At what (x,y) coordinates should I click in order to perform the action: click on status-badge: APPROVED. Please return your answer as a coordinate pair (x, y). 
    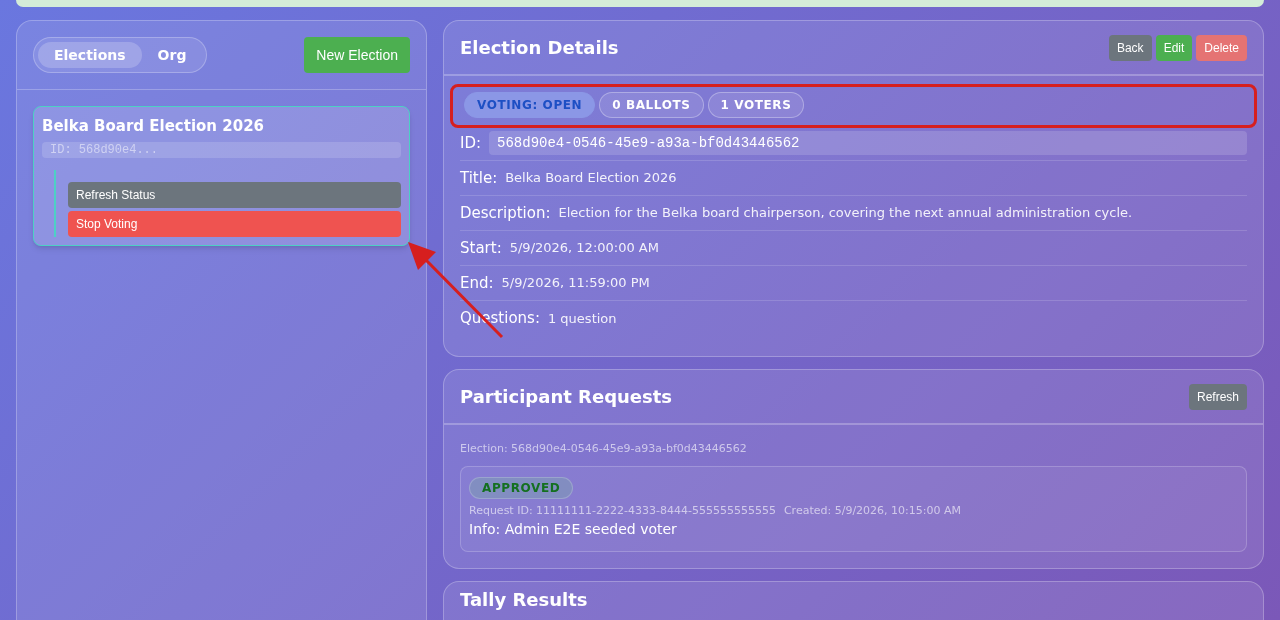
    Looking at the image, I should click on (521, 487).